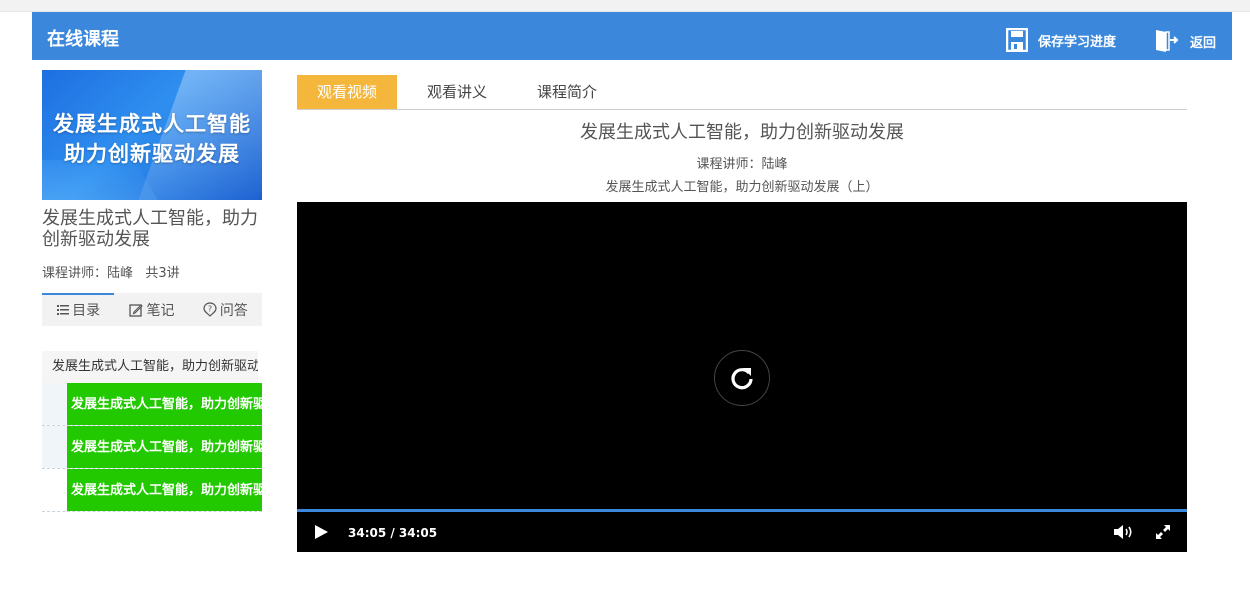  I want to click on course-banner: 发展生成式人工智能 助力创新驱动发展, so click(152, 135).